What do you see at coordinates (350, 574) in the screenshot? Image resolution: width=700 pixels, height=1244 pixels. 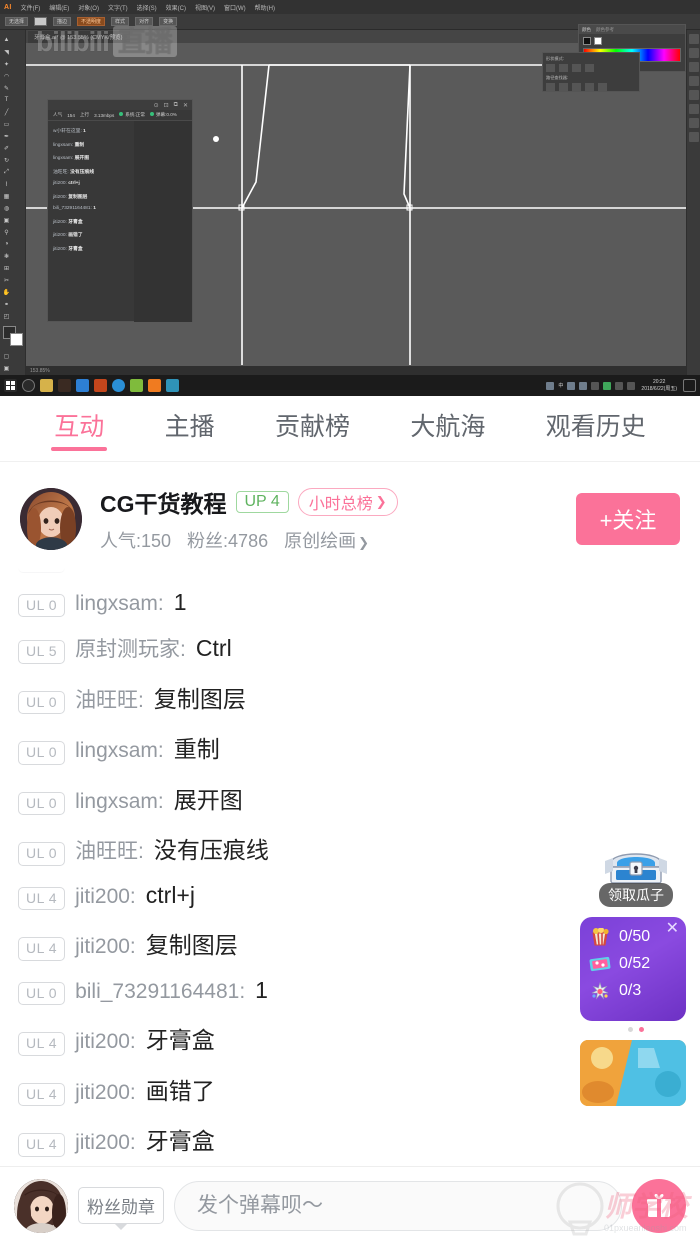 I see `chat-message: UL 0 w小轩在这里: 1` at bounding box center [350, 574].